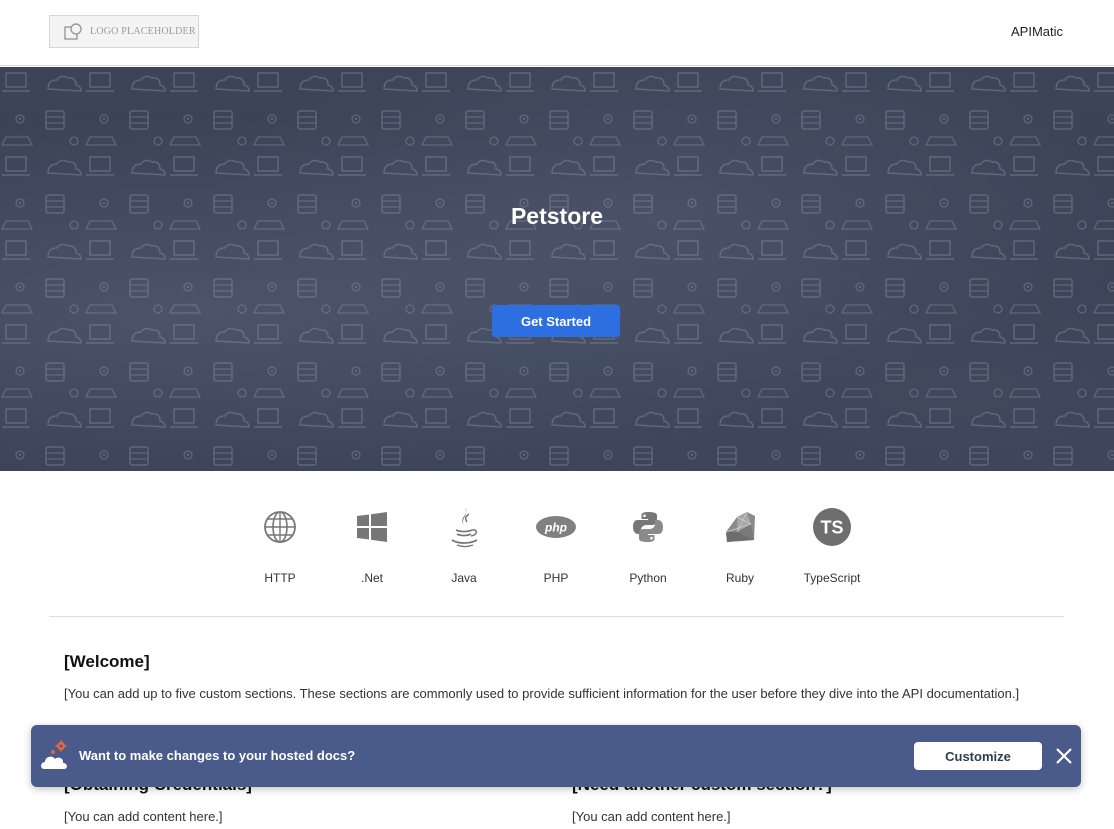 Image resolution: width=1114 pixels, height=829 pixels. I want to click on language-http: HTTP, so click(280, 545).